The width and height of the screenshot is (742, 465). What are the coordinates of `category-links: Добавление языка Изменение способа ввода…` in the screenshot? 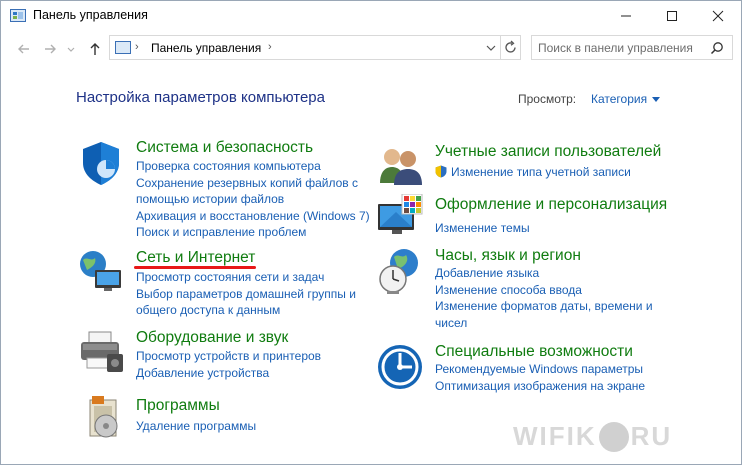 It's located at (544, 298).